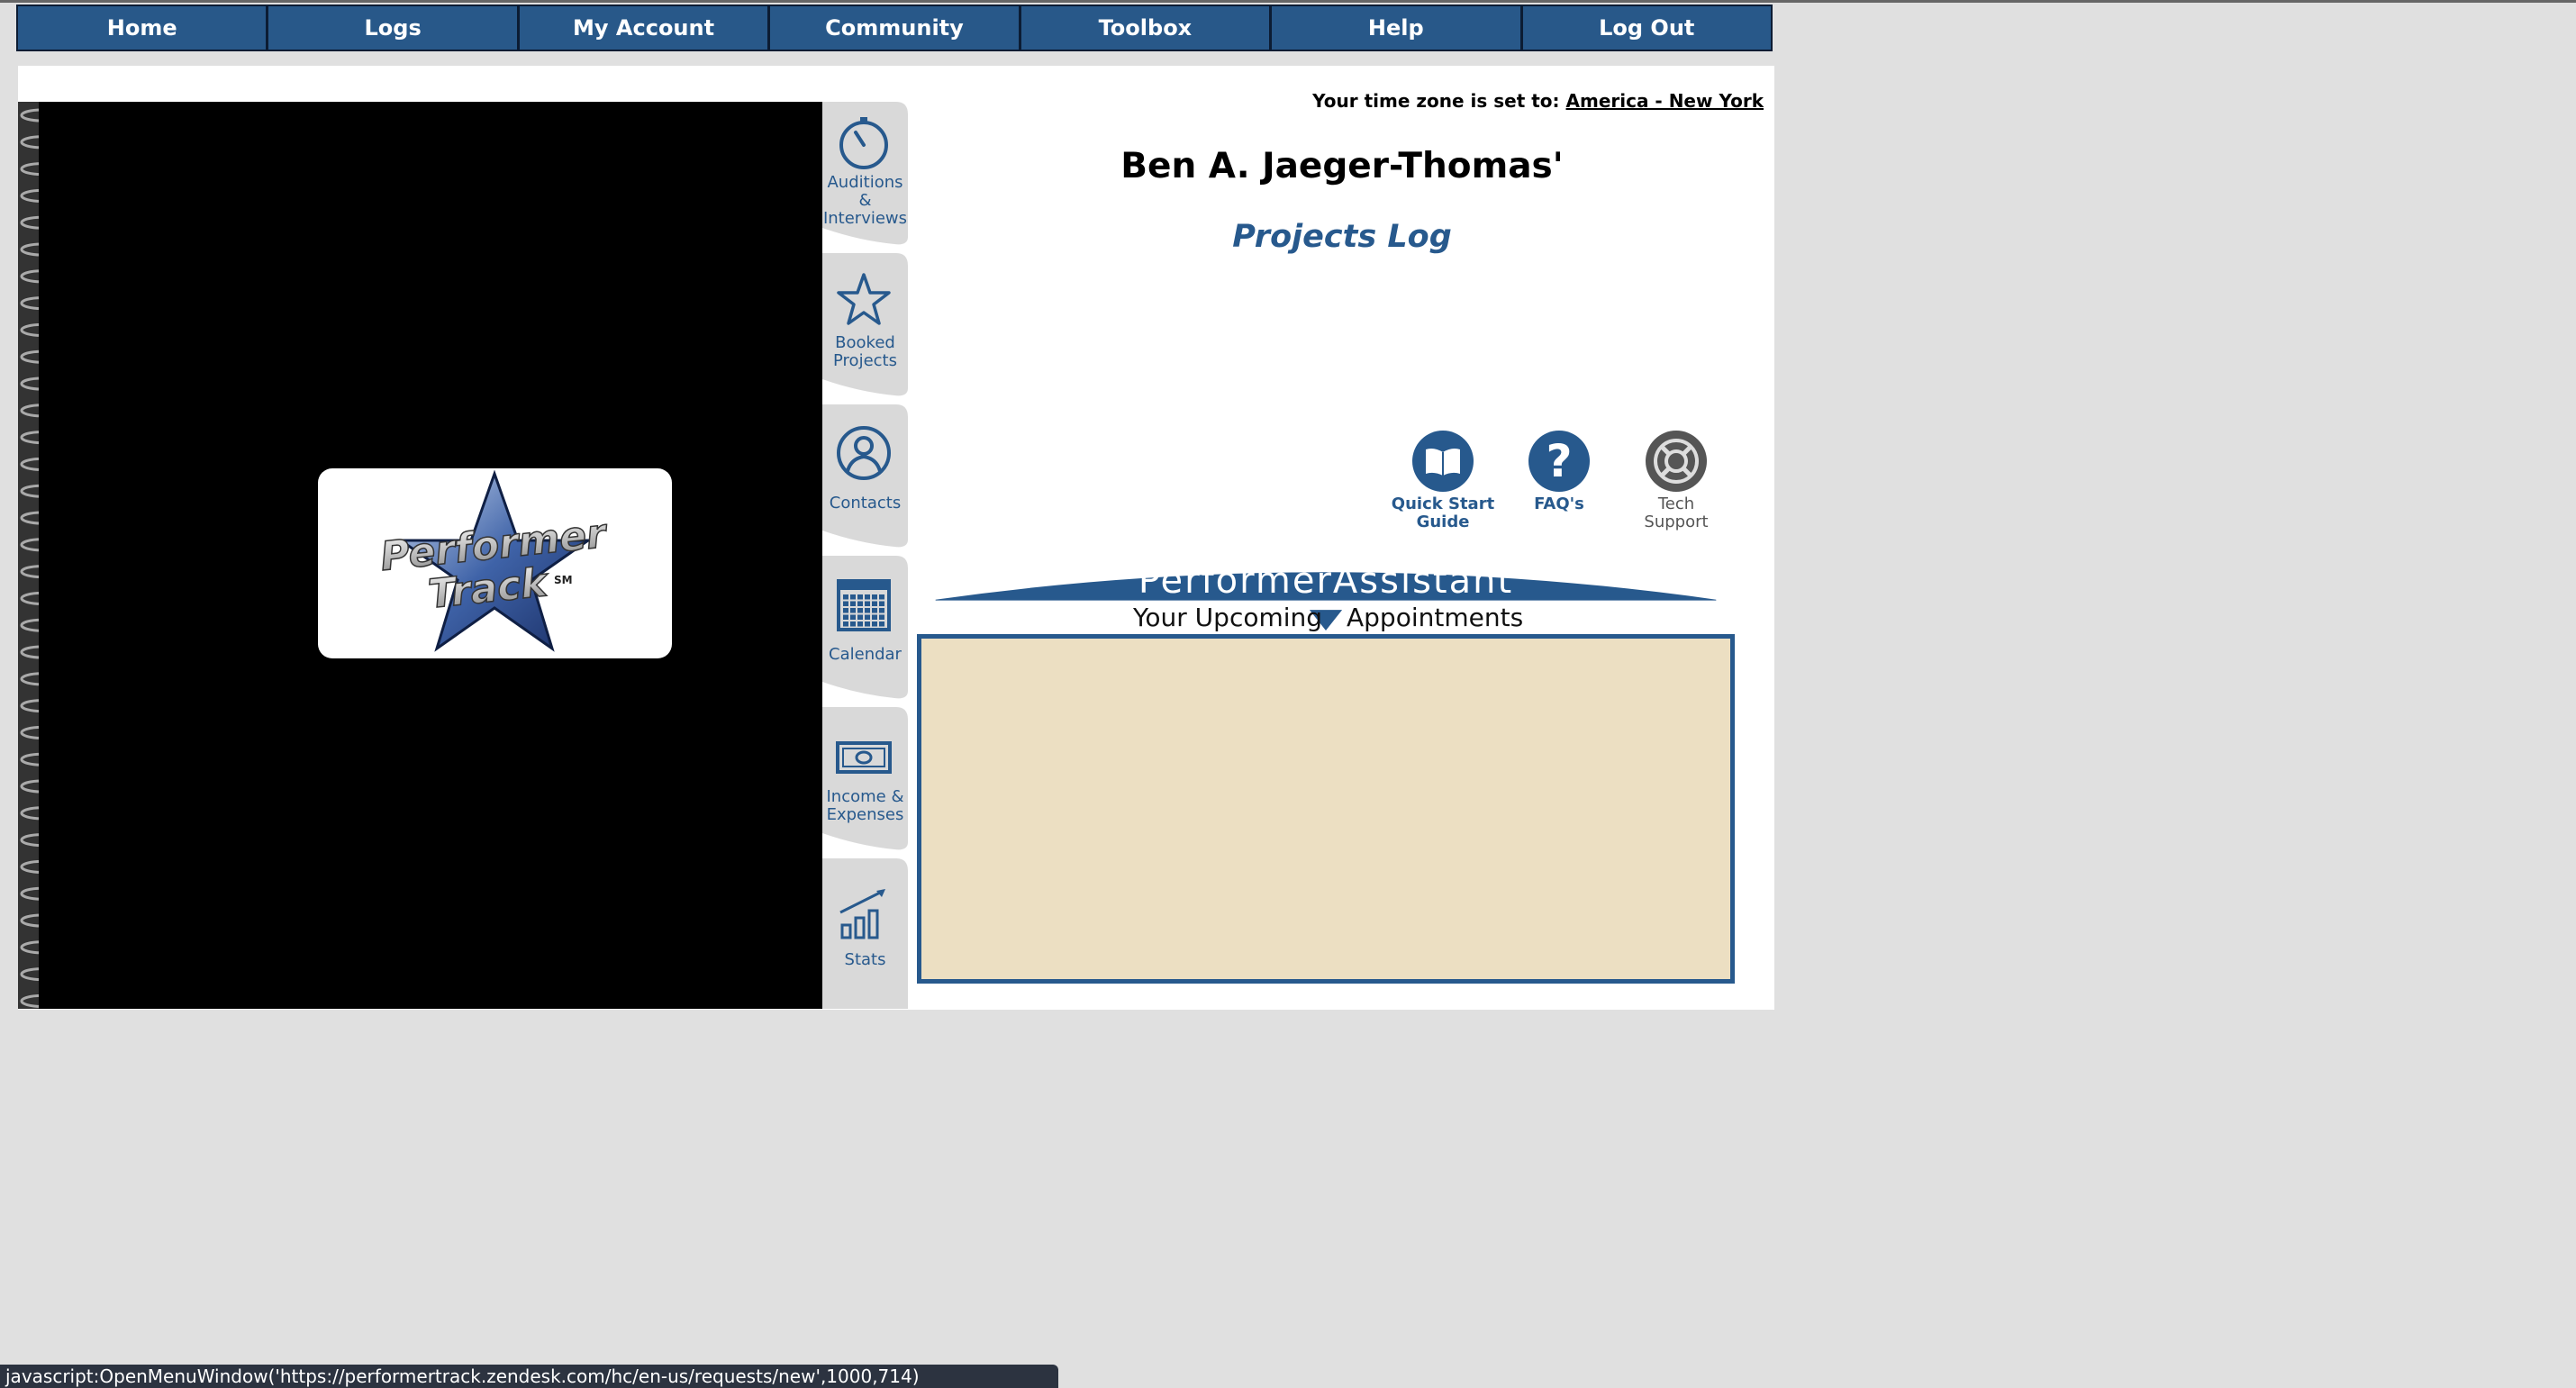 The image size is (2576, 1388). What do you see at coordinates (864, 299) in the screenshot?
I see `star-icon` at bounding box center [864, 299].